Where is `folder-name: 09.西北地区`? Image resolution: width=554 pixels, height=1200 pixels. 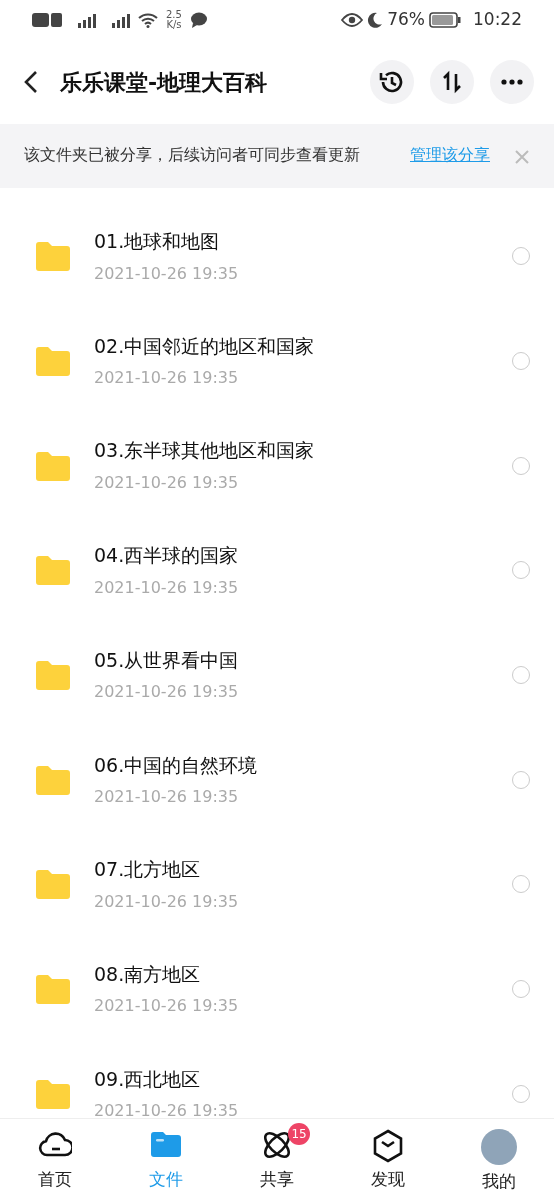 folder-name: 09.西北地区 is located at coordinates (148, 1079).